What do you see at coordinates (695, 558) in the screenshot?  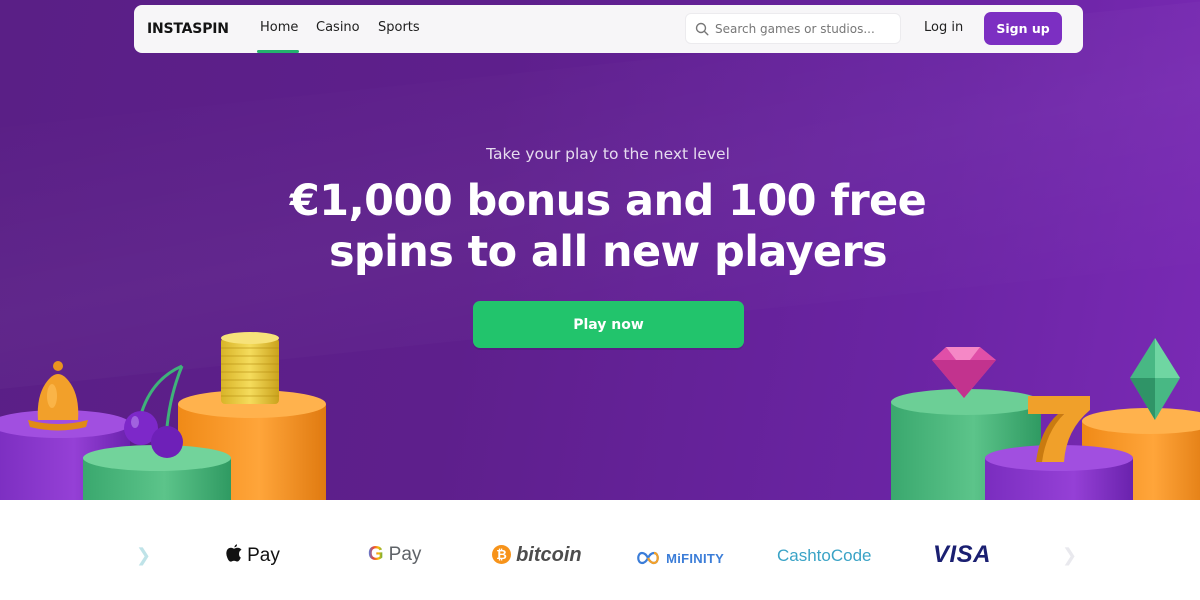 I see `mifinity-label: MiFINITY` at bounding box center [695, 558].